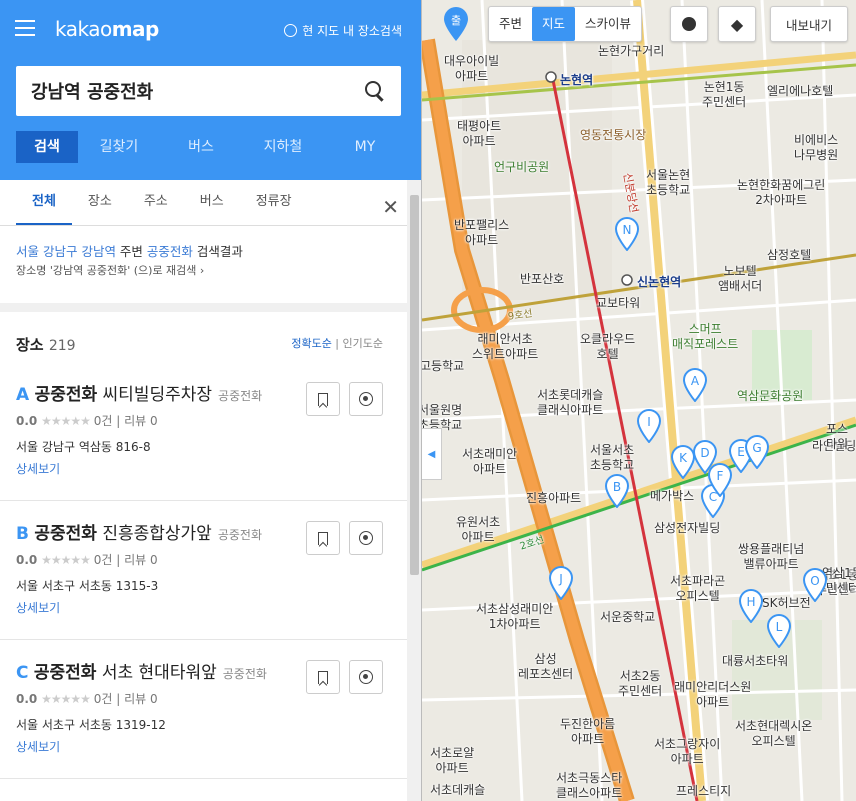  What do you see at coordinates (452, 760) in the screenshot?
I see `map-label: 서초로얄 아파트` at bounding box center [452, 760].